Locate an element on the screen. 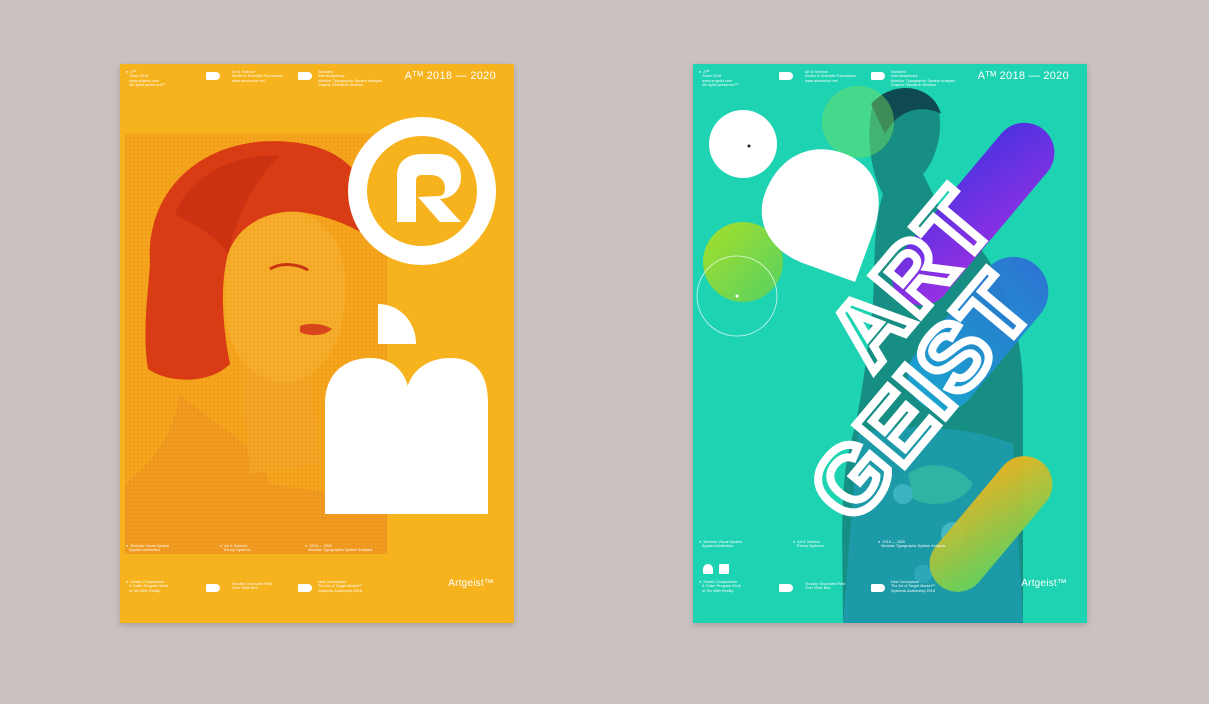 Image resolution: width=1209 pixels, height=704 pixels. stacked-pill-shapes is located at coordinates (406, 436).